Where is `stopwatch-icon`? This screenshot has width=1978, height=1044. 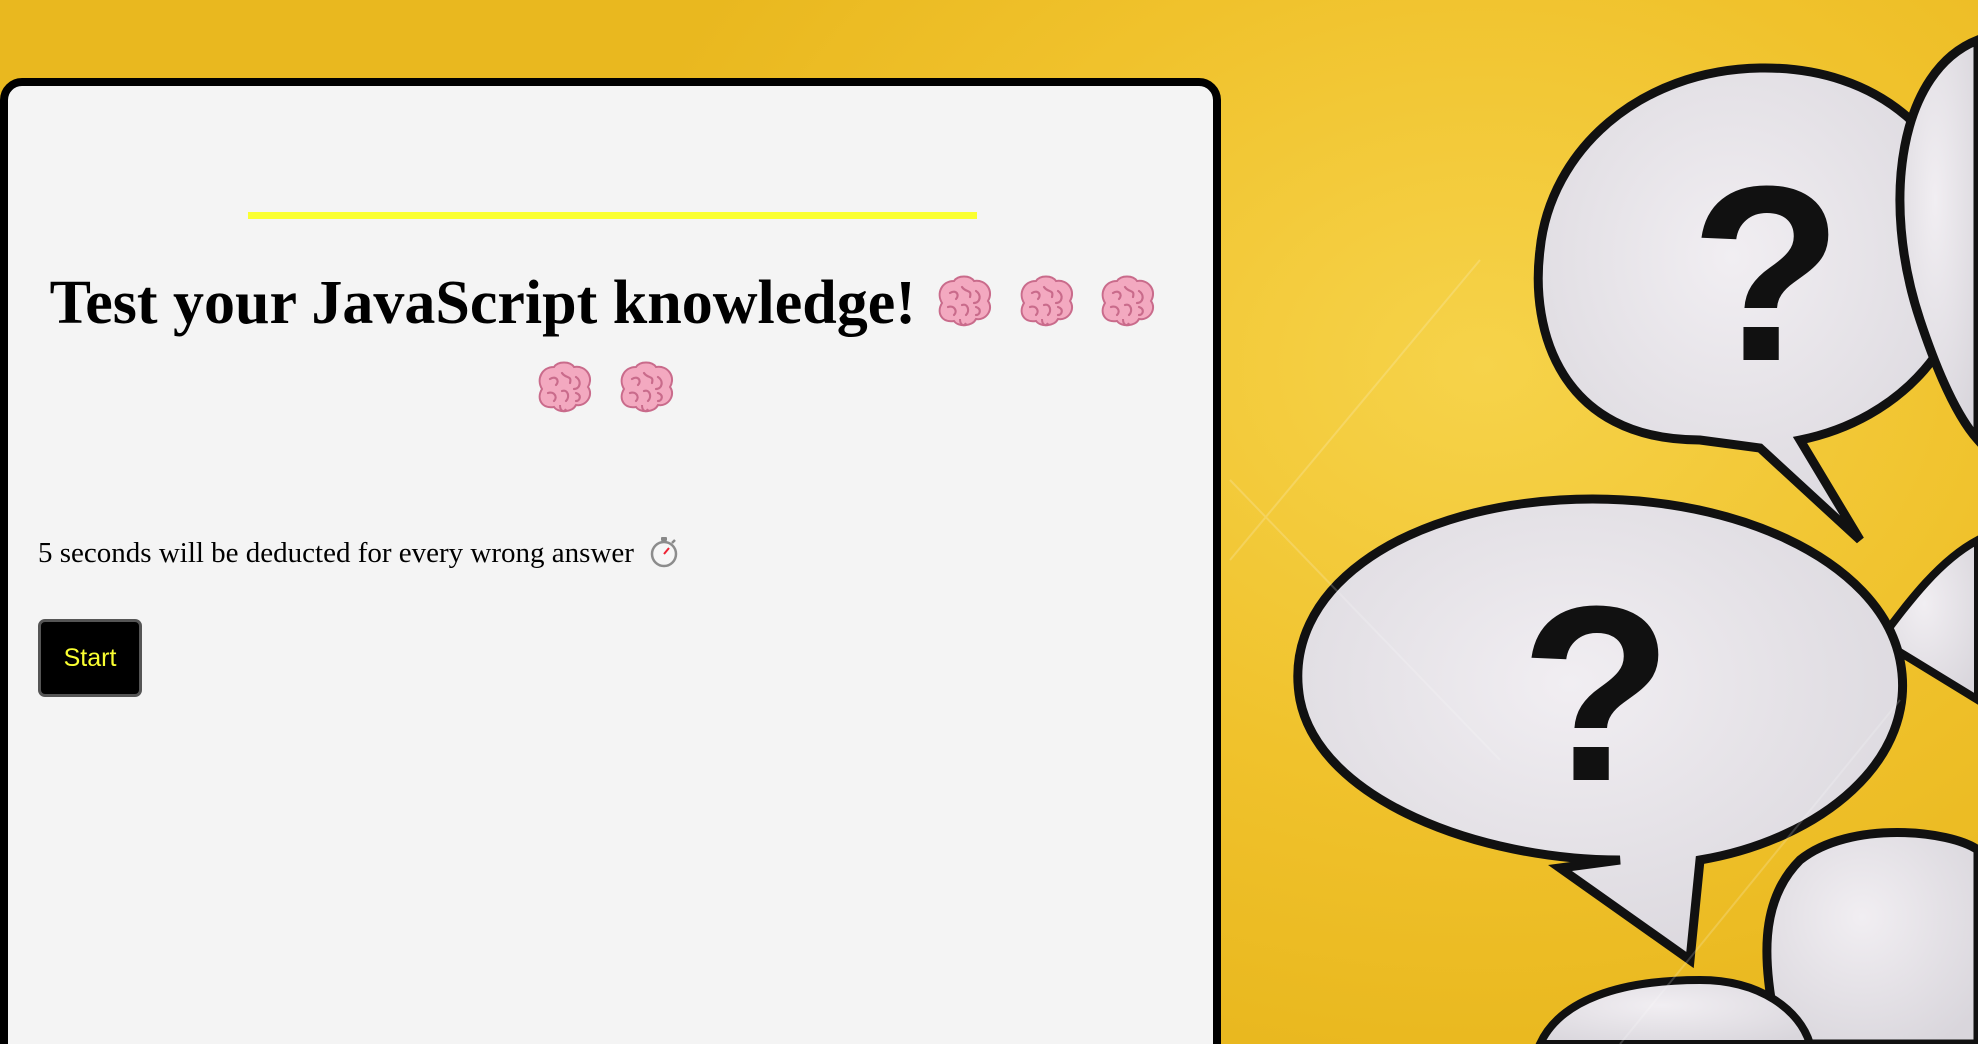 stopwatch-icon is located at coordinates (664, 552).